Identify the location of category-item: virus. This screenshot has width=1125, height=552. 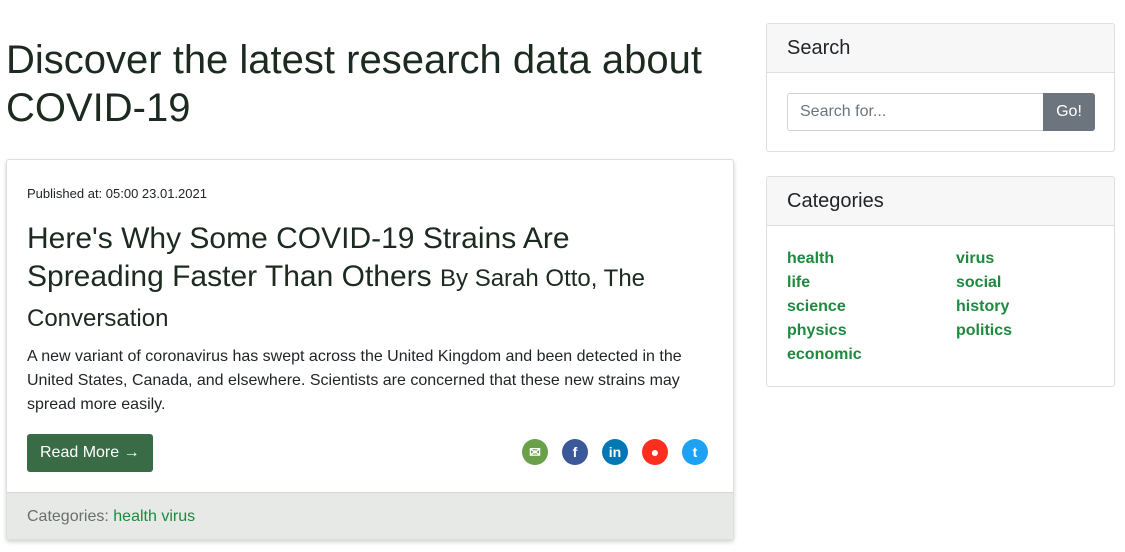
(1035, 259).